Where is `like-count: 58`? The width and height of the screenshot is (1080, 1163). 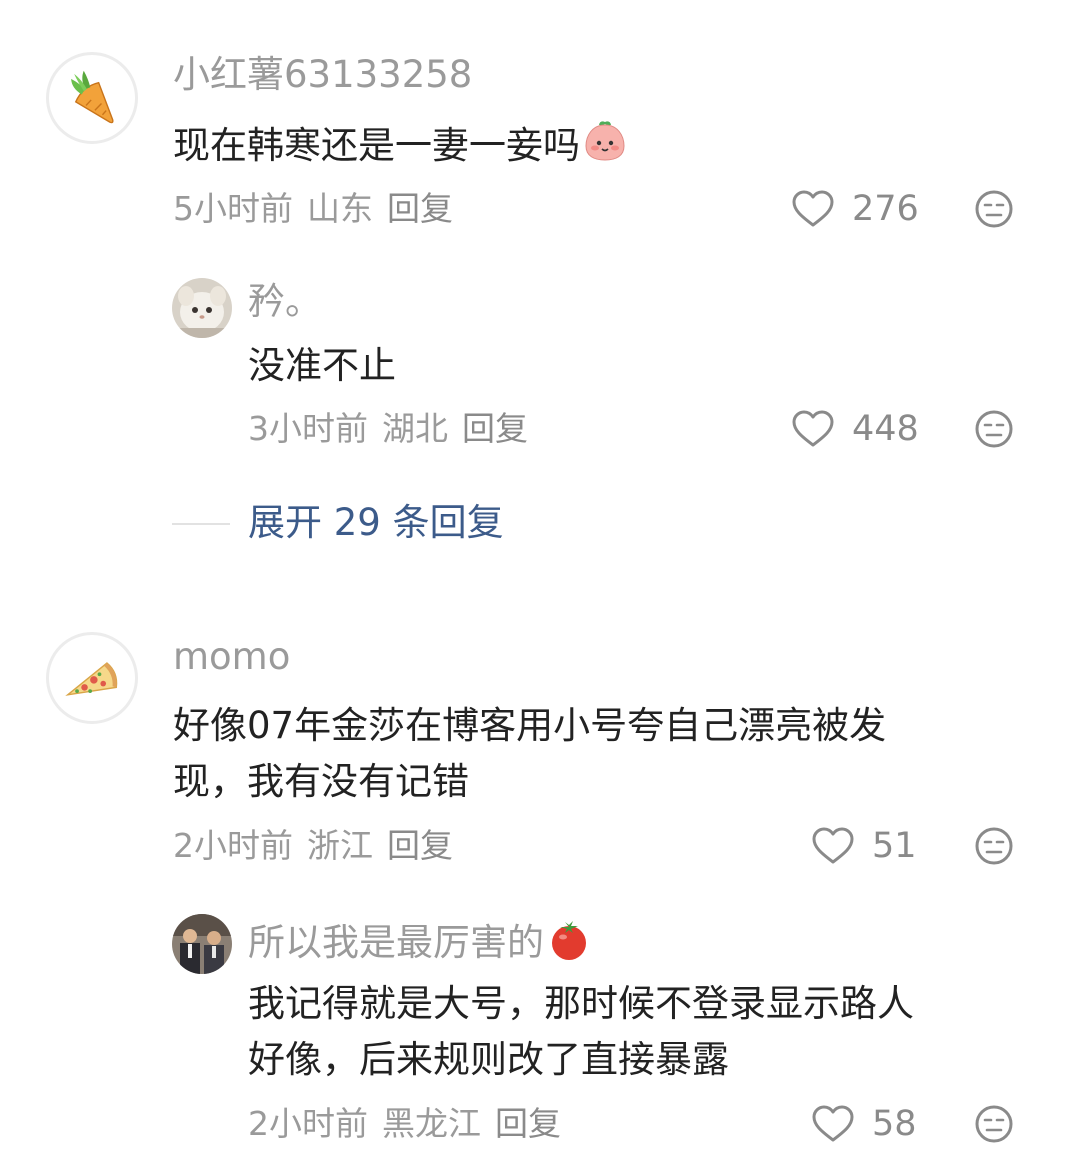 like-count: 58 is located at coordinates (894, 1124).